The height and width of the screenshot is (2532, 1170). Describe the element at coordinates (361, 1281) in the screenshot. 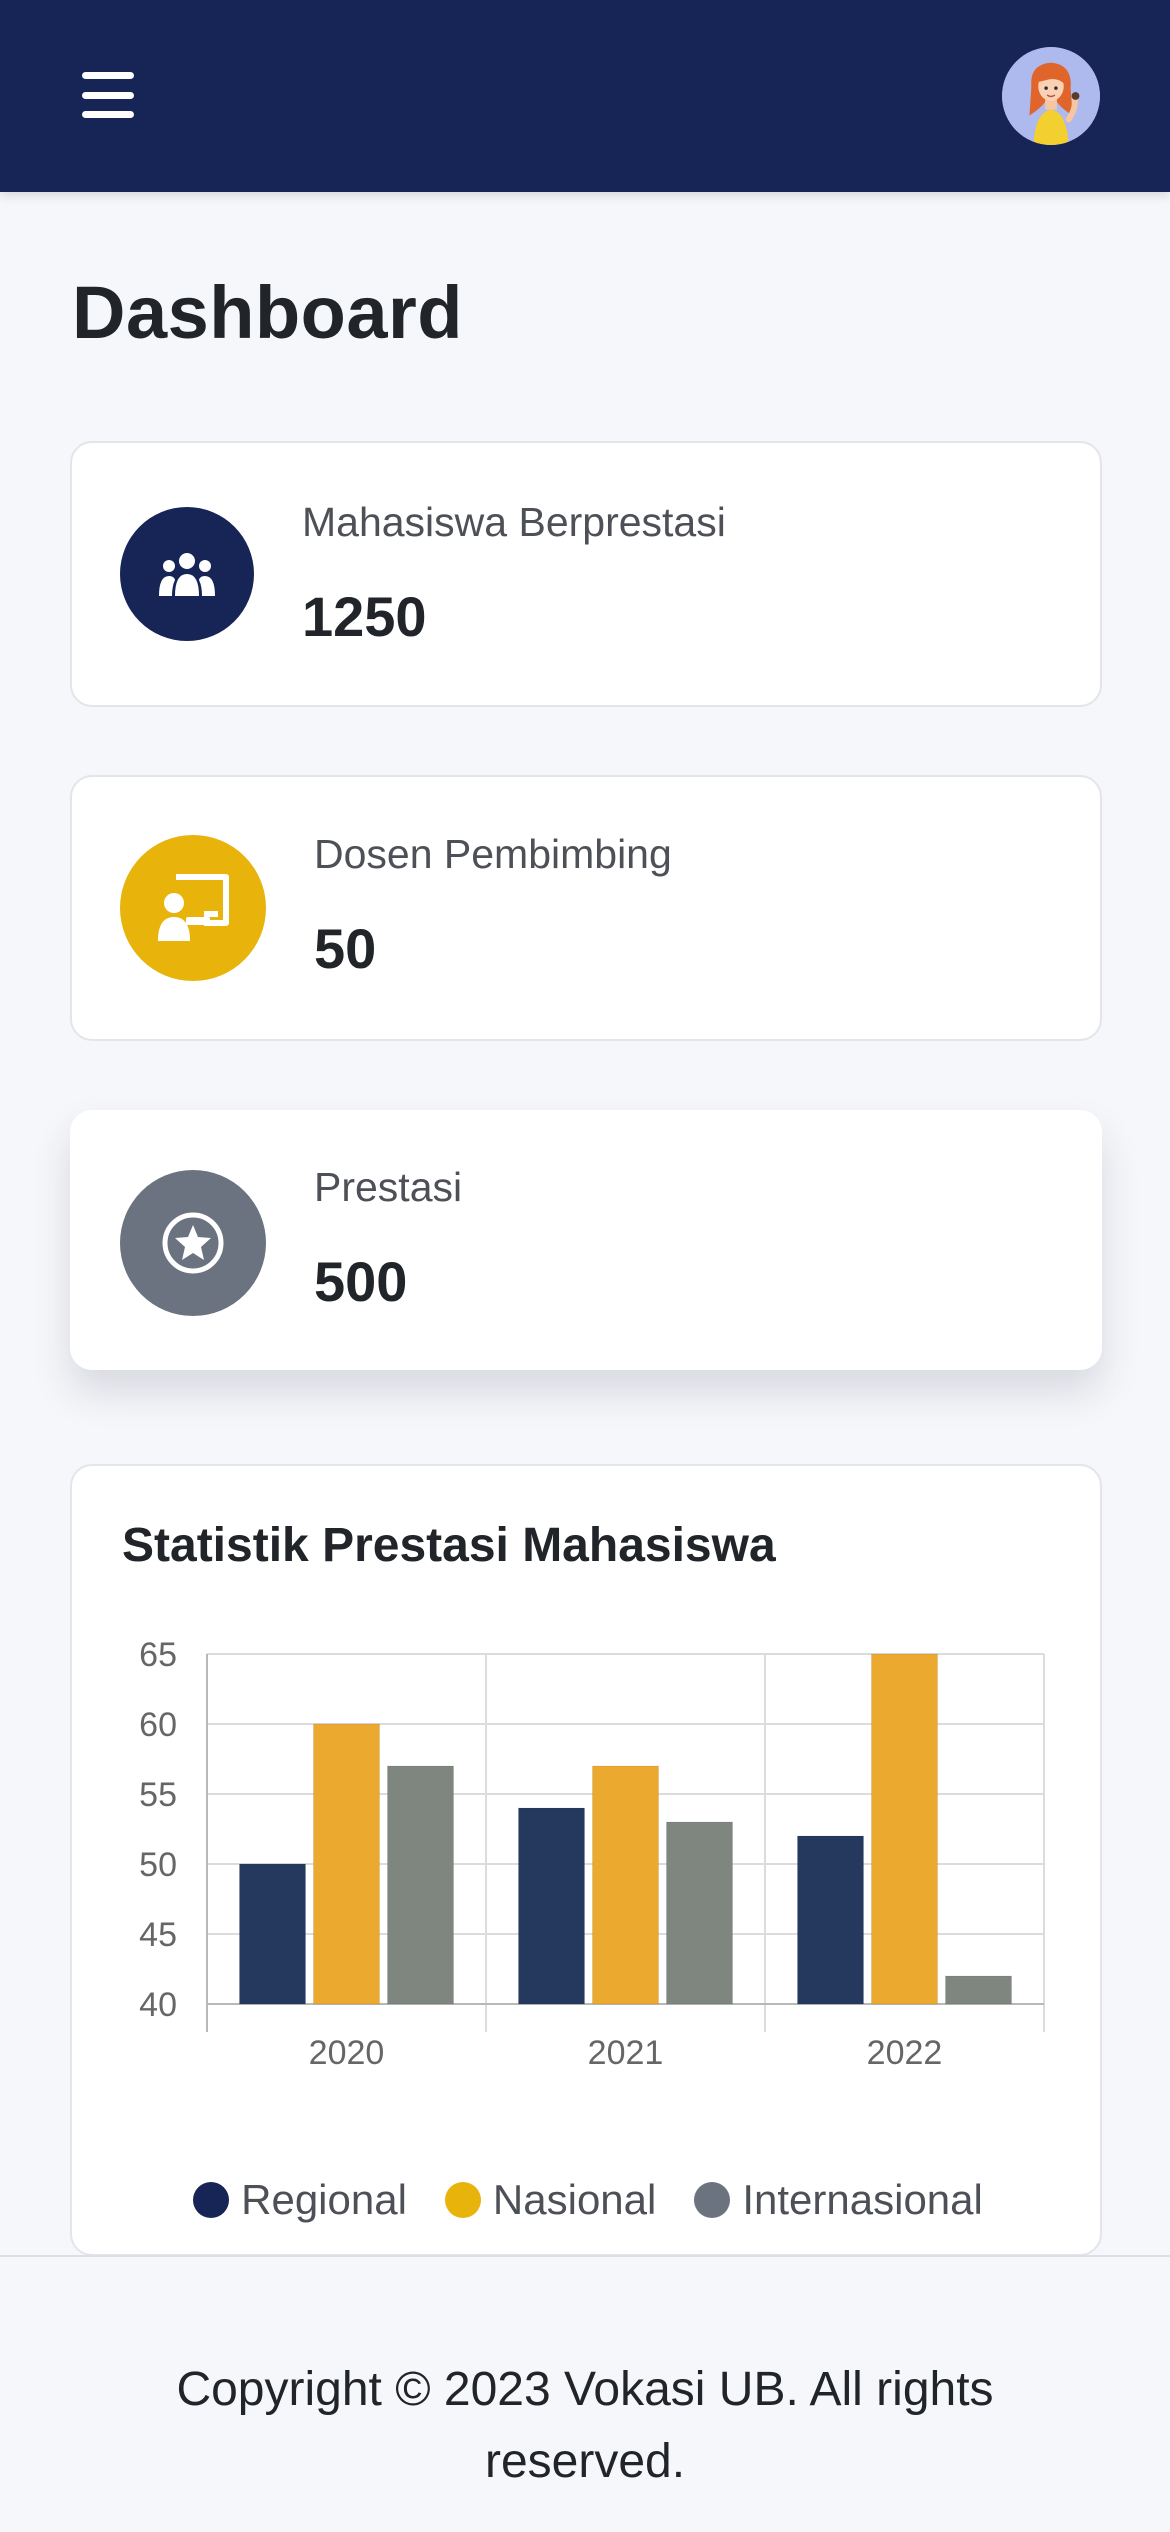

I see `stat-value: 500` at that location.